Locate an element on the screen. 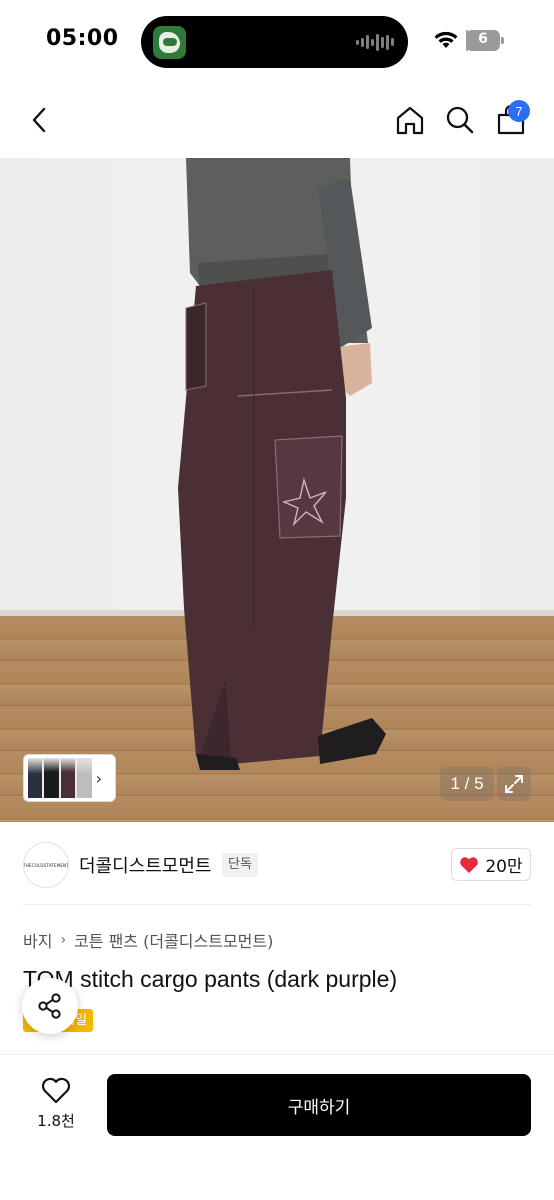  brand-logo: THECOLDSTATEMENT is located at coordinates (46, 865).